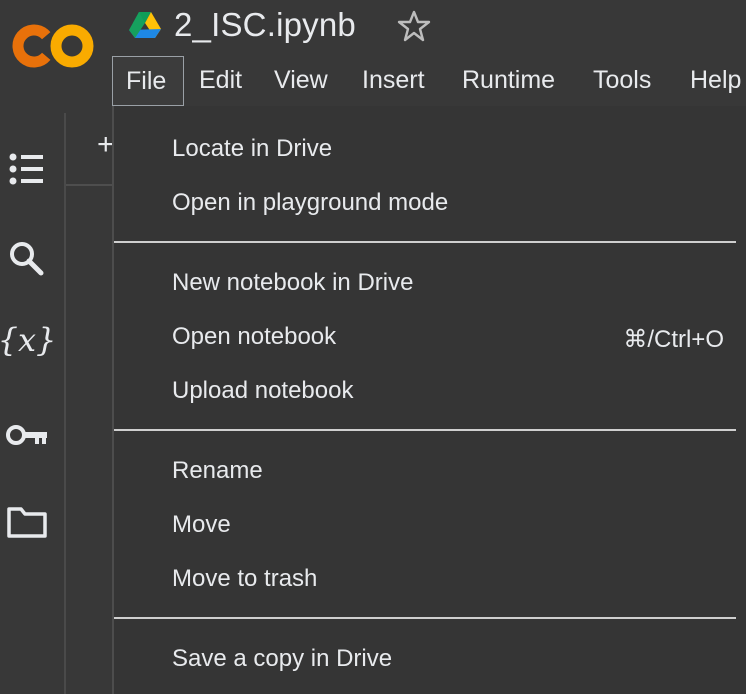 Image resolution: width=746 pixels, height=694 pixels. What do you see at coordinates (220, 81) in the screenshot?
I see `menu-edit: Edit` at bounding box center [220, 81].